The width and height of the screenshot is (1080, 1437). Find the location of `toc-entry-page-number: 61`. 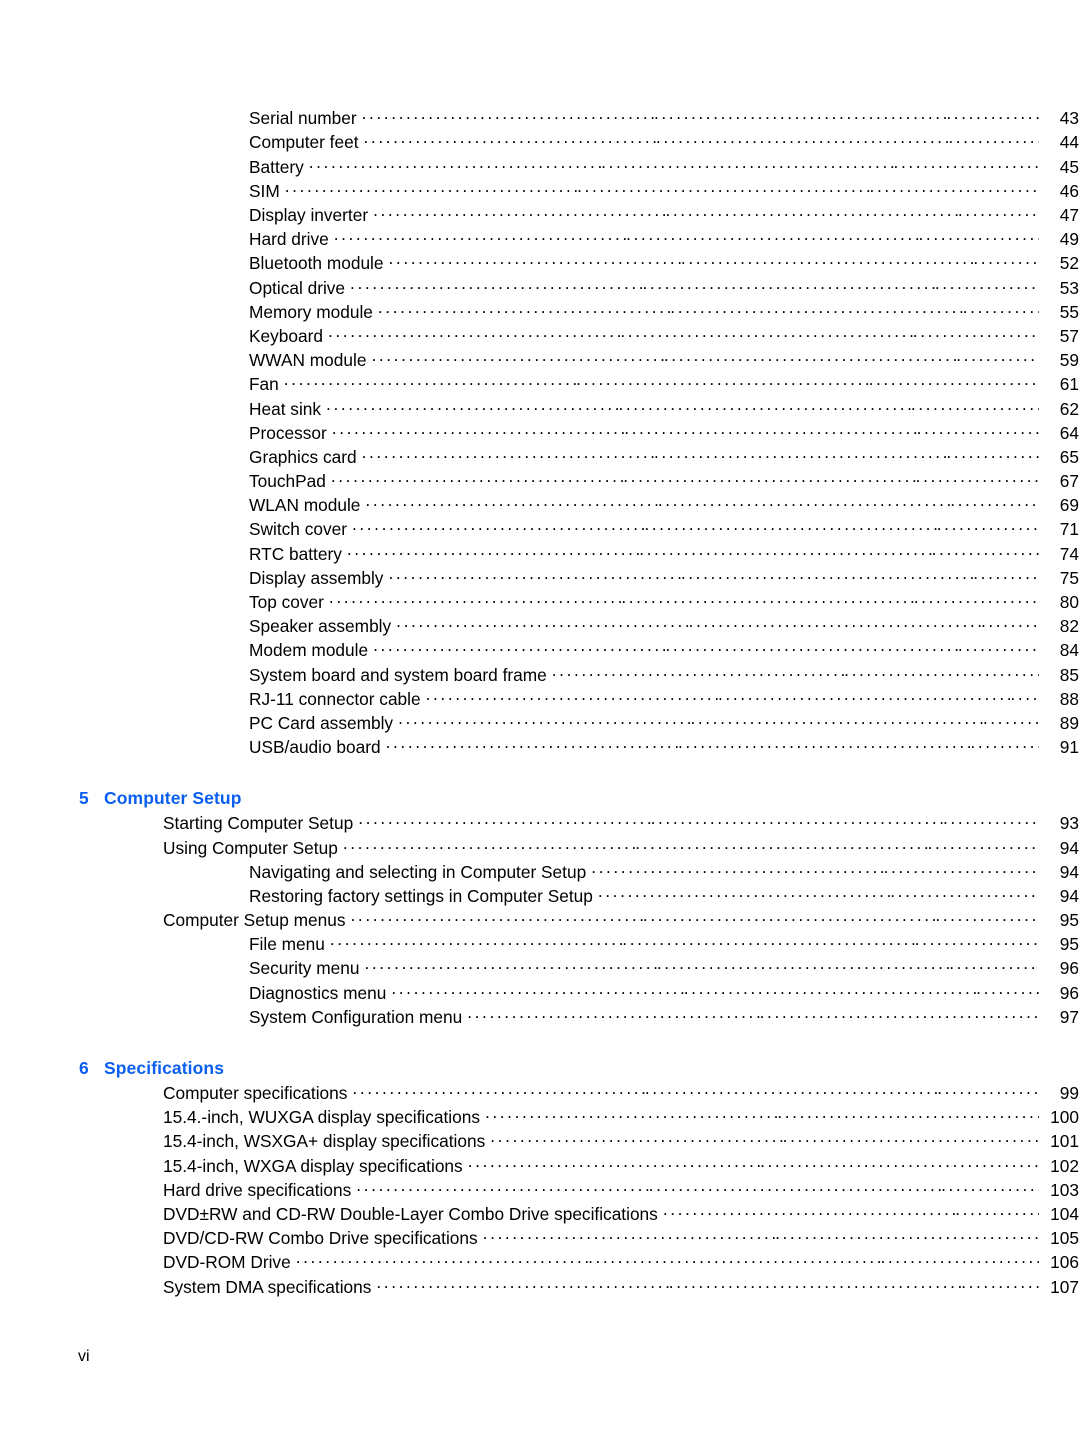

toc-entry-page-number: 61 is located at coordinates (1069, 384).